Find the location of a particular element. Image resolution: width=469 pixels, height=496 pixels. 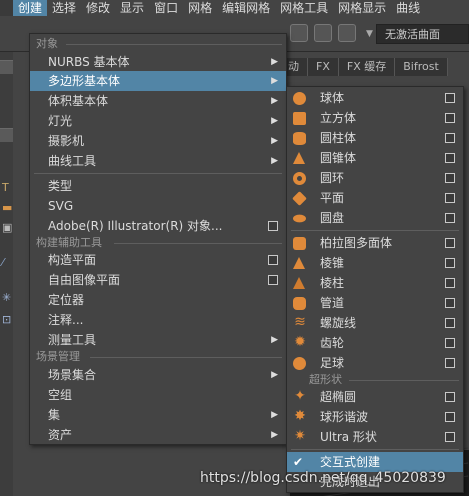

section-header: 场景管理 is located at coordinates (158, 357).